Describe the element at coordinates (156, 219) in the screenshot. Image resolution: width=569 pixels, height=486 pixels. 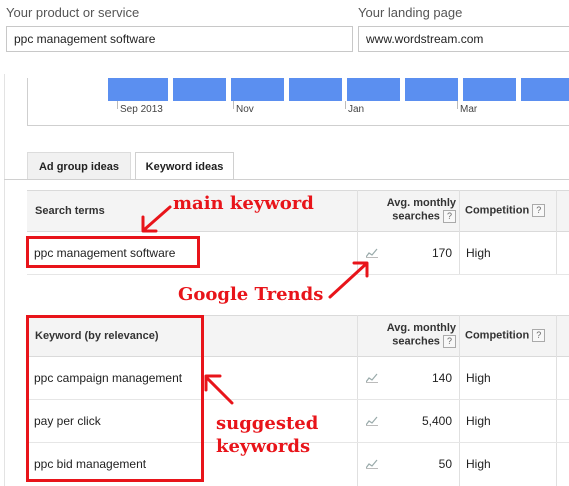
I see `main-keyword-arrow` at that location.